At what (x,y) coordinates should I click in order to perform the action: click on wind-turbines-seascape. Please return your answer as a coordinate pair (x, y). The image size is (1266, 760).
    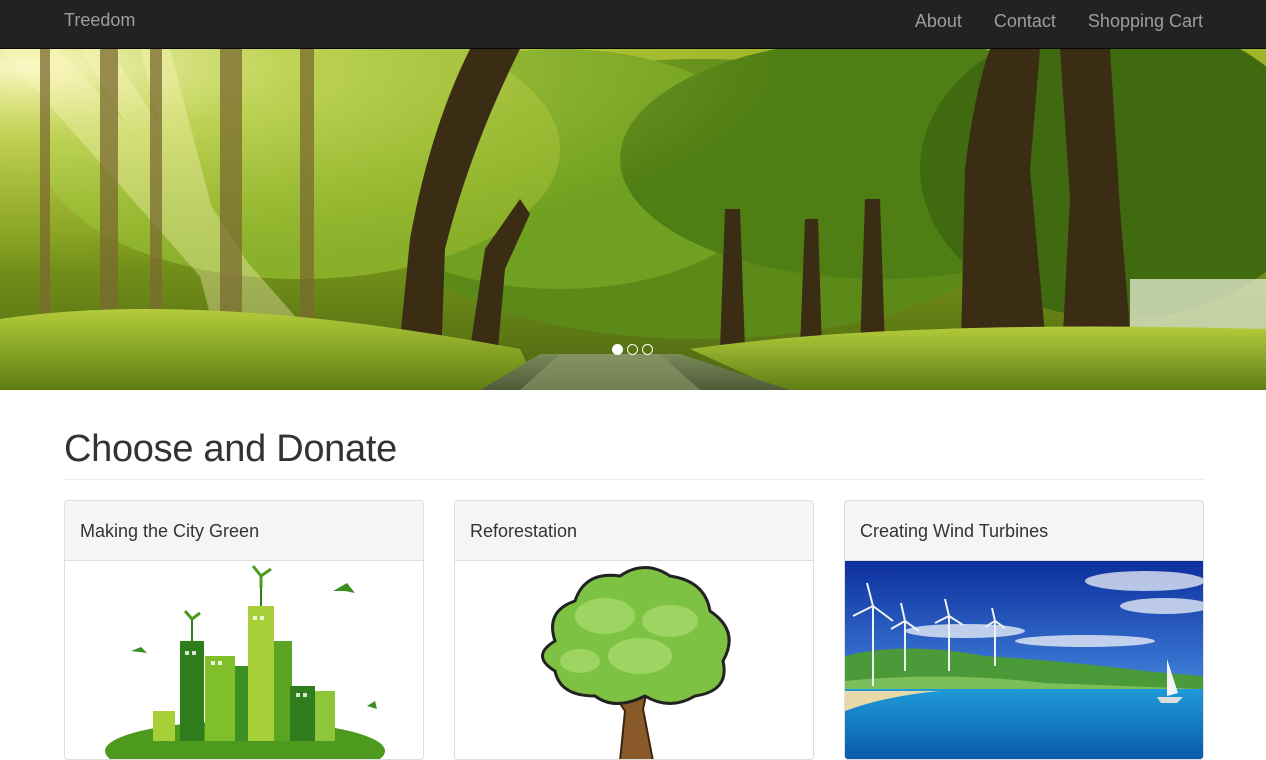
    Looking at the image, I should click on (1024, 660).